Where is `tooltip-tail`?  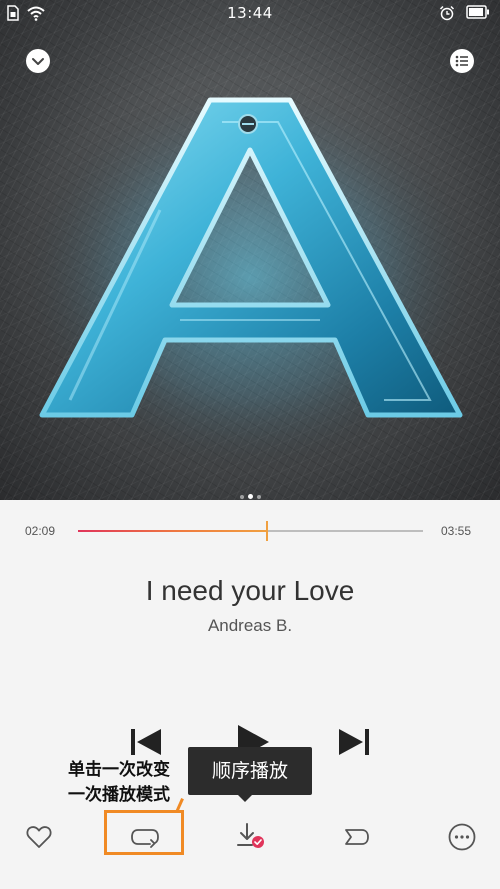
tooltip-tail is located at coordinates (245, 798).